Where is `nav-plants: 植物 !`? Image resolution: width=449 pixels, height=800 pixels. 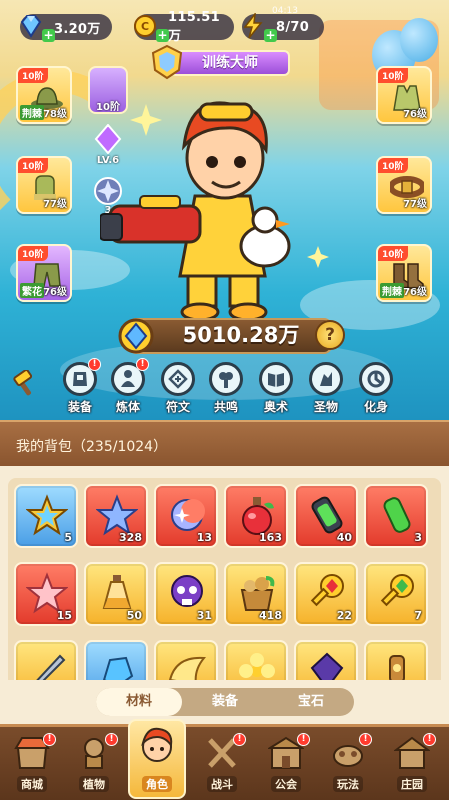 nav-plants: 植物 ! is located at coordinates (94, 765).